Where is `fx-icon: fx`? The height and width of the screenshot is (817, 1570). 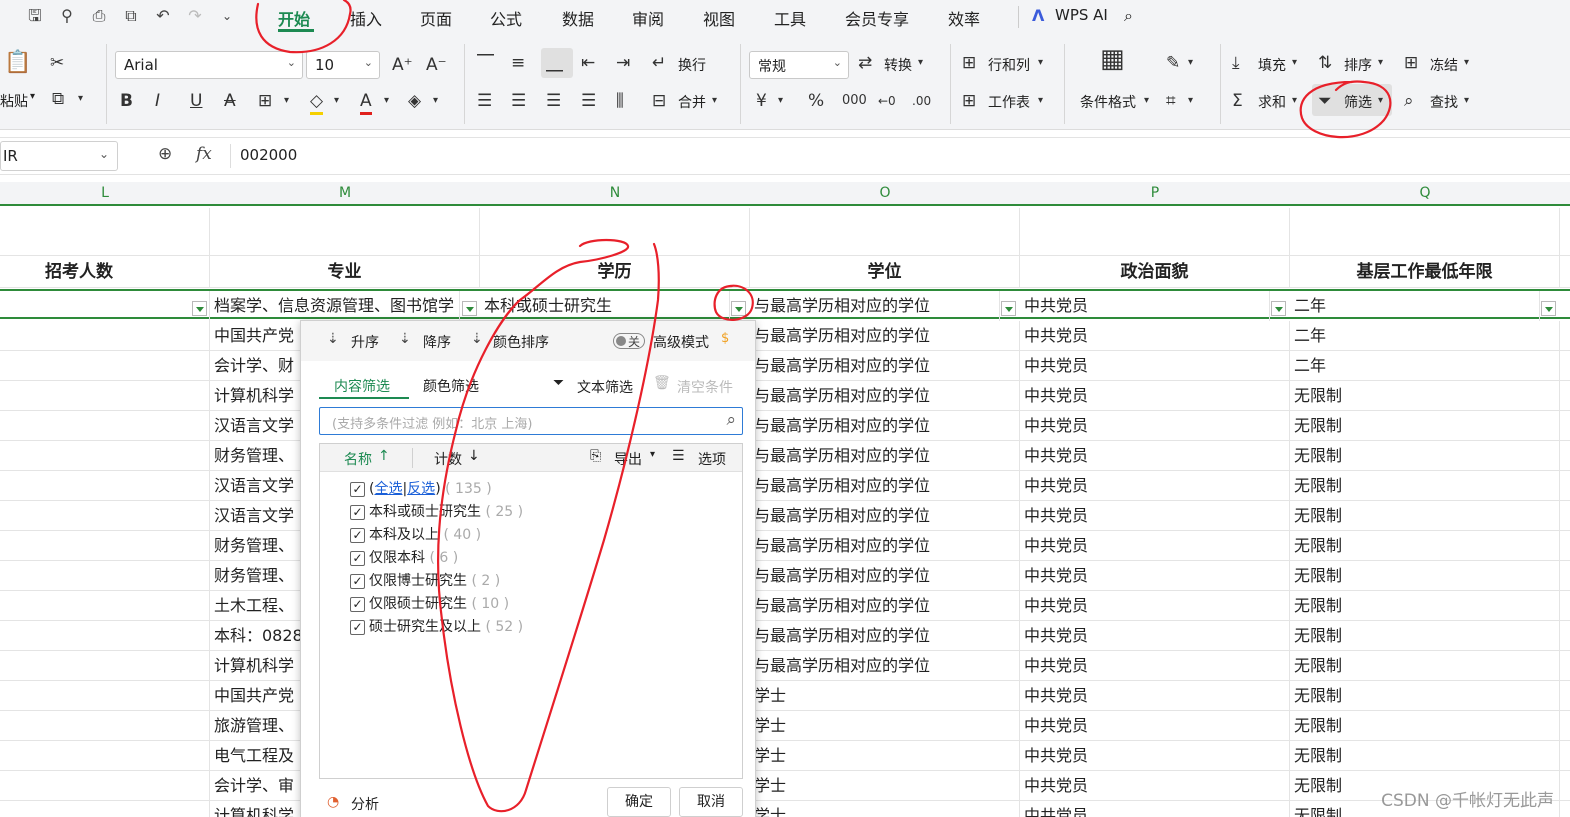 fx-icon: fx is located at coordinates (204, 154).